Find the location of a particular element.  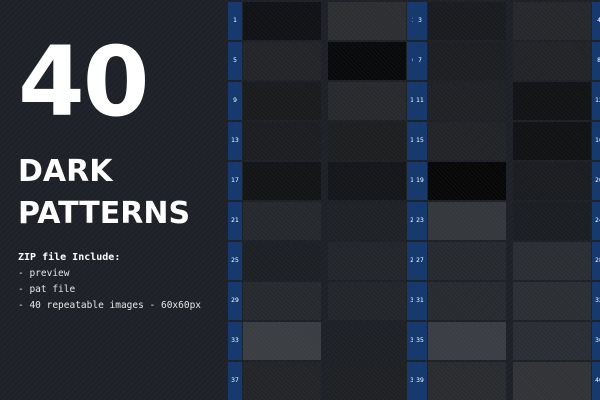

pattern-number-tab: 8 is located at coordinates (596, 61).